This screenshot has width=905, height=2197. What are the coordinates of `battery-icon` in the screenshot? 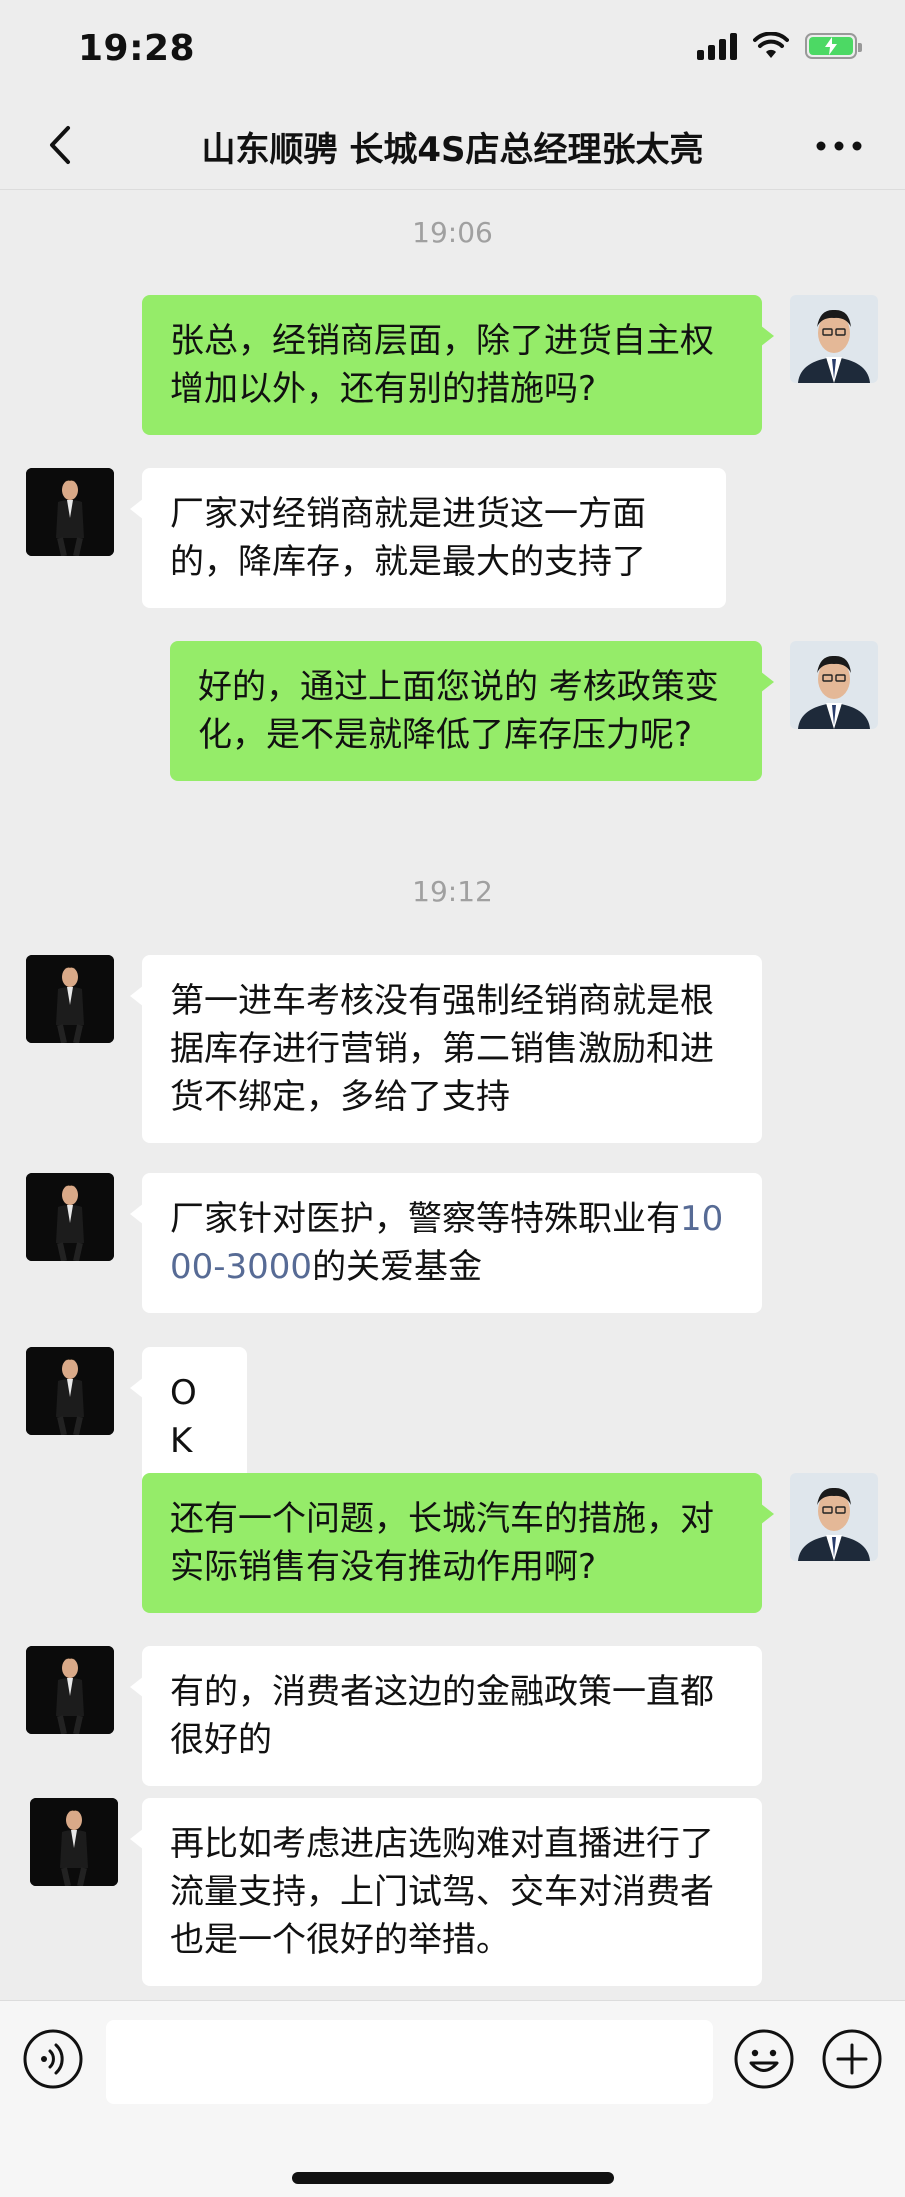 It's located at (833, 46).